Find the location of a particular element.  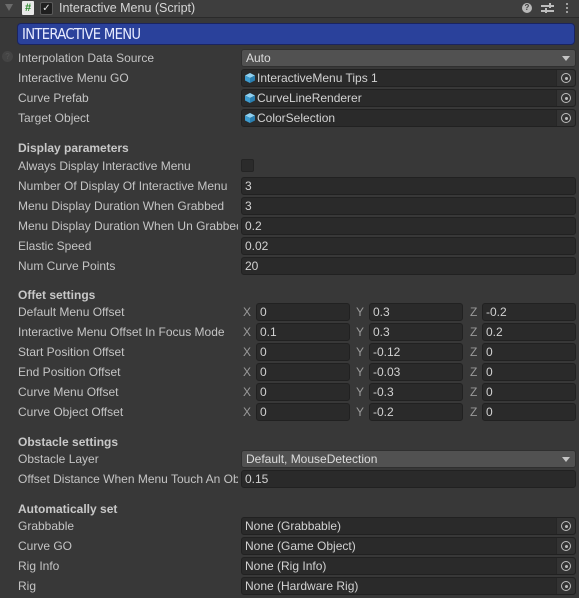

component-header: # ✓ Interactive Menu (Script) ? is located at coordinates (289, 9).